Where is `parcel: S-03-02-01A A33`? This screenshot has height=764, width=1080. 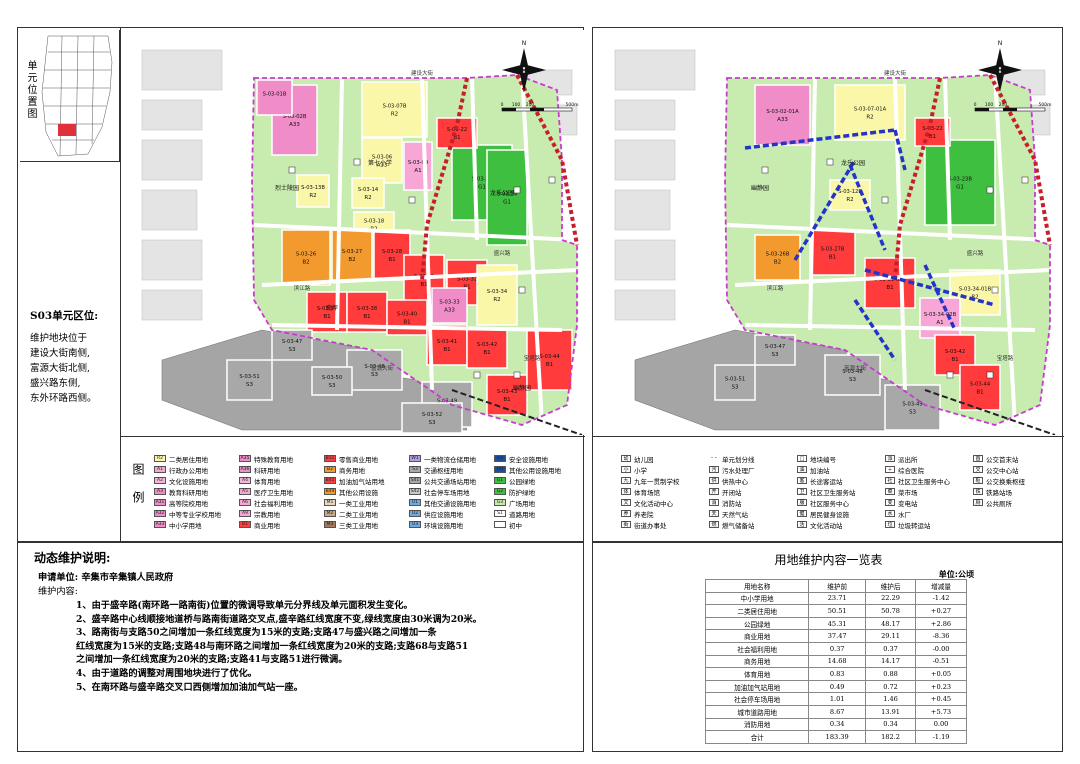 parcel: S-03-02-01A A33 is located at coordinates (782, 115).